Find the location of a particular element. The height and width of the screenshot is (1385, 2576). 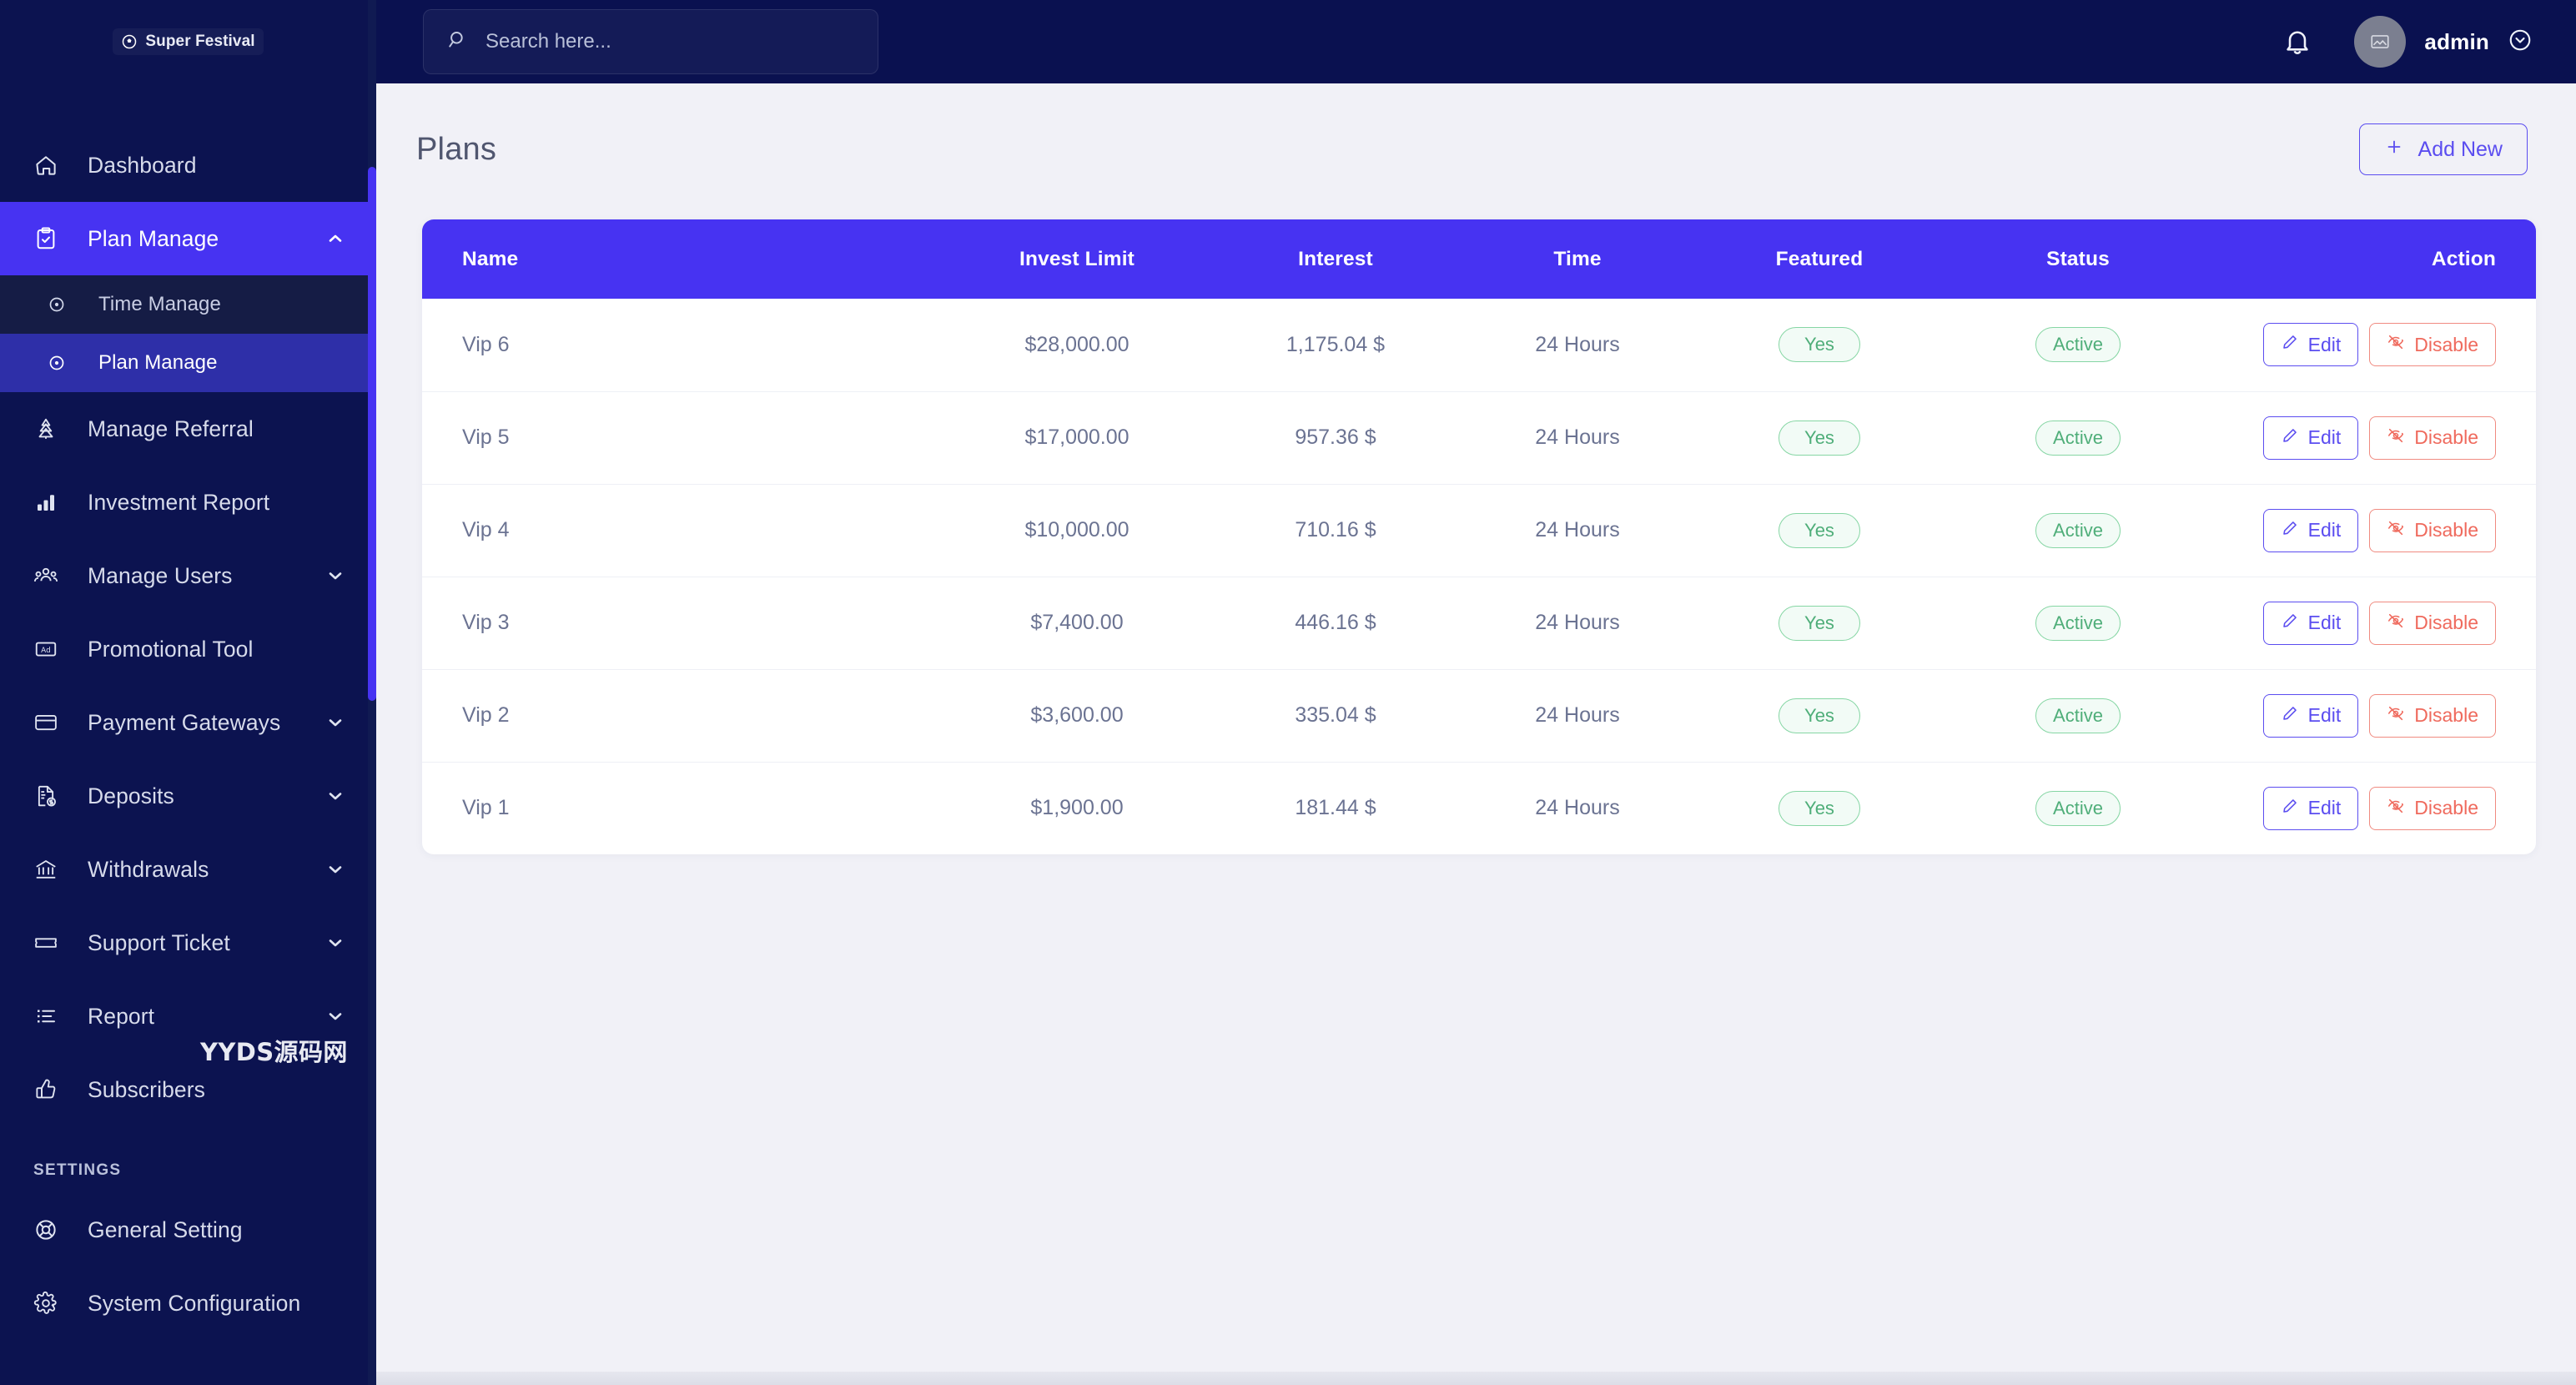

ad-icon: Ad is located at coordinates (50, 649).